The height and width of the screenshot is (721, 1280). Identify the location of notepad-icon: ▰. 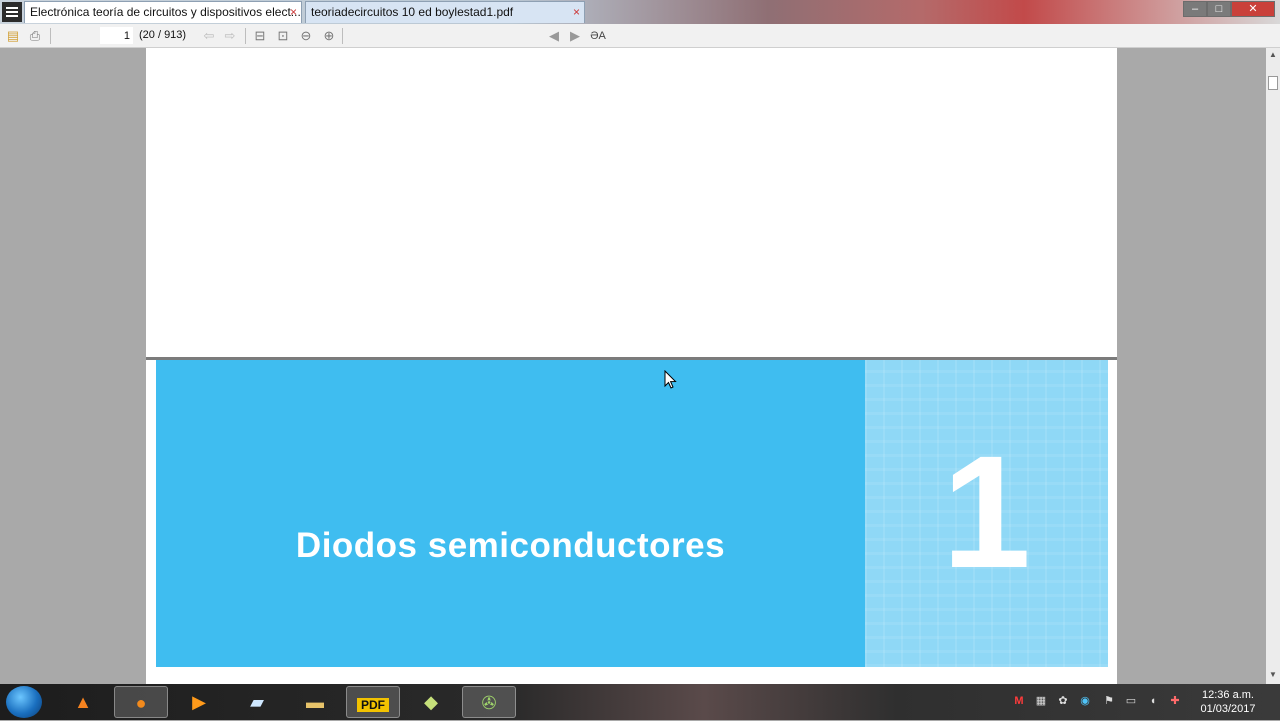
(257, 702).